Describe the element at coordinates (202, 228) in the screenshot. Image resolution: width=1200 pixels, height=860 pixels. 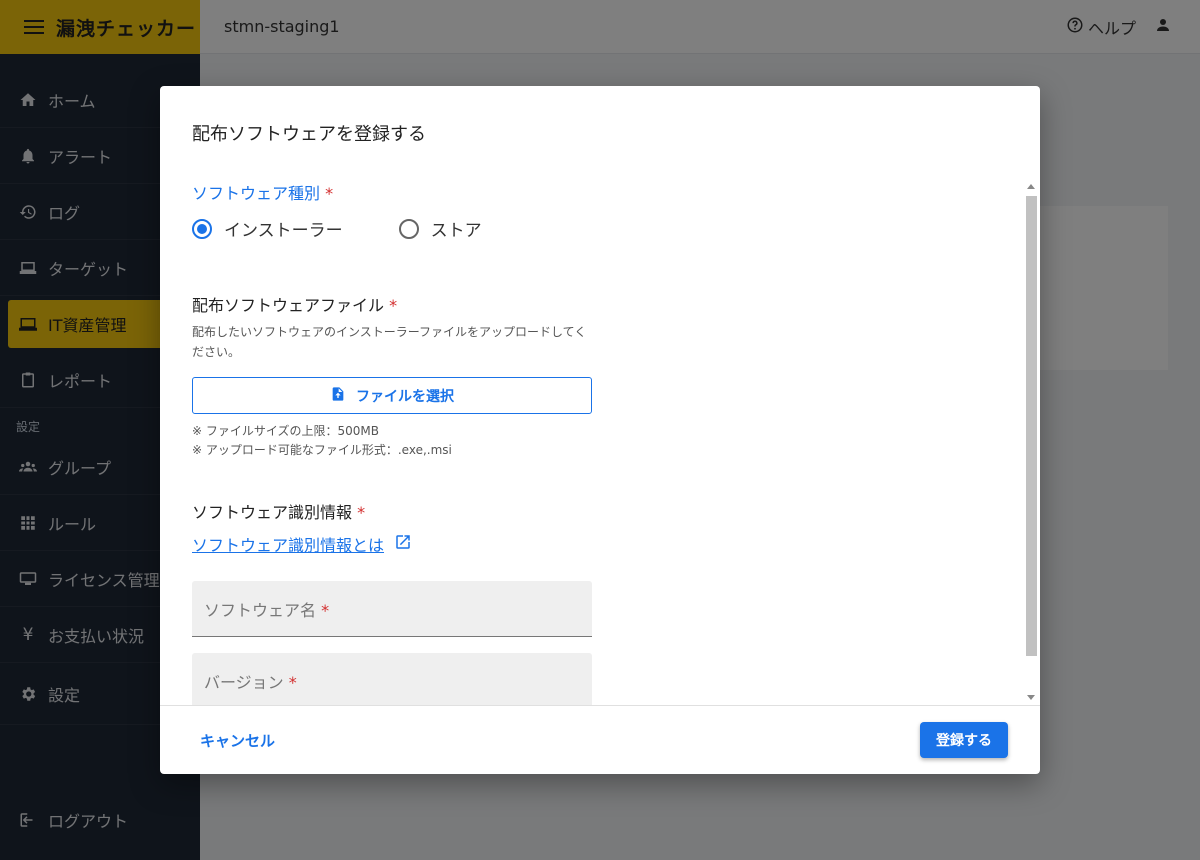
I see `radio-checked-icon` at that location.